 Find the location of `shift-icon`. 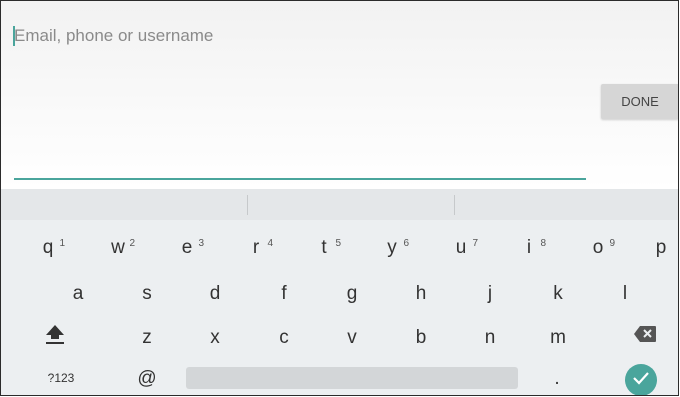

shift-icon is located at coordinates (55, 336).